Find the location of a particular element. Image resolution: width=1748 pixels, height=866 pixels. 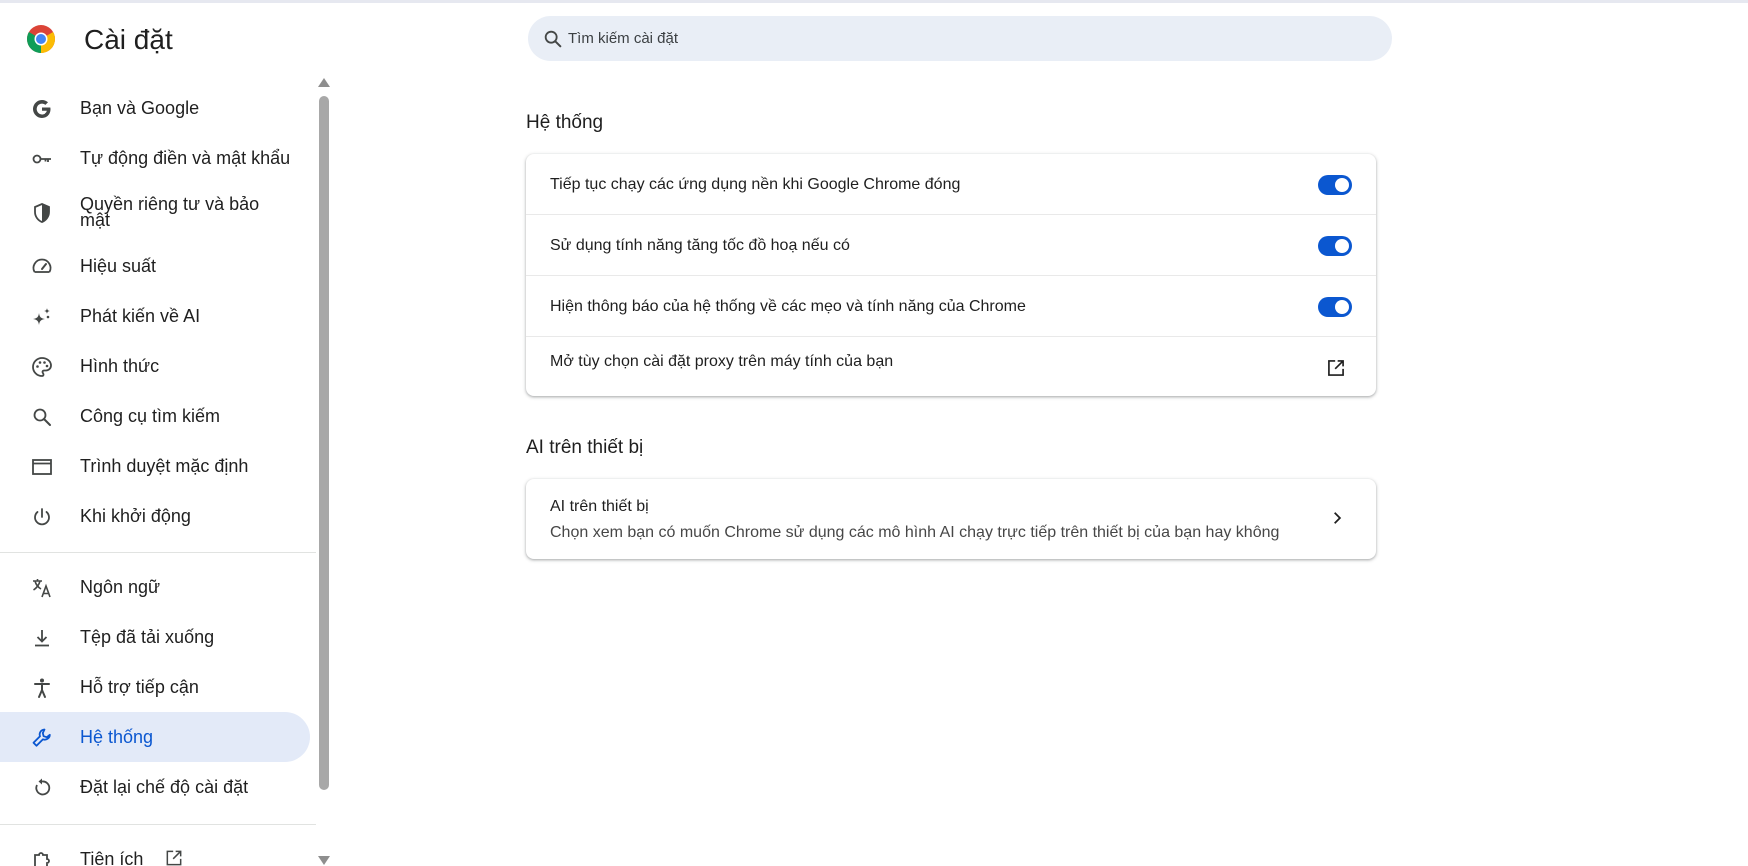

sidebar-item-system: Hệ thống is located at coordinates (155, 737).